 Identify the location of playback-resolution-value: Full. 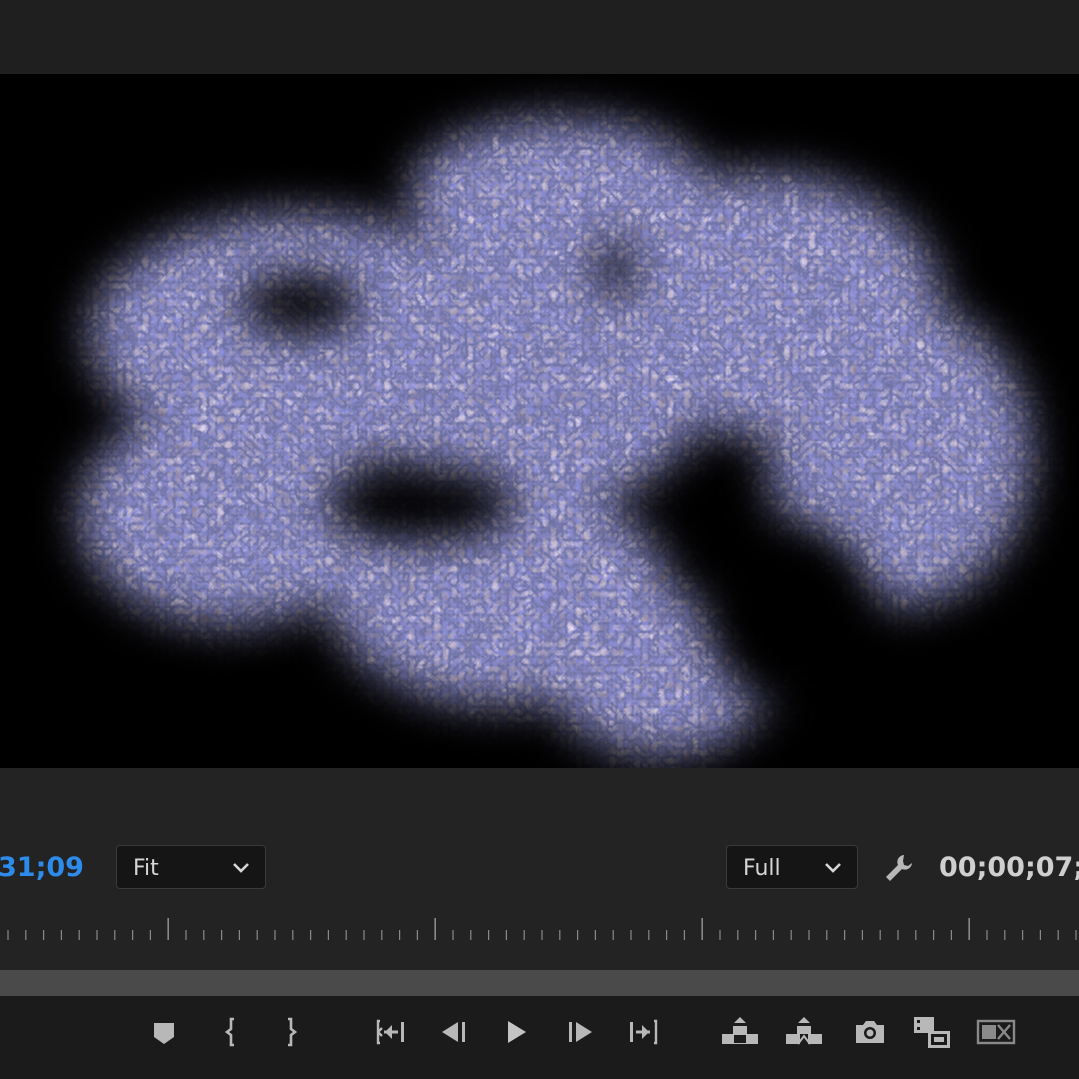
(762, 868).